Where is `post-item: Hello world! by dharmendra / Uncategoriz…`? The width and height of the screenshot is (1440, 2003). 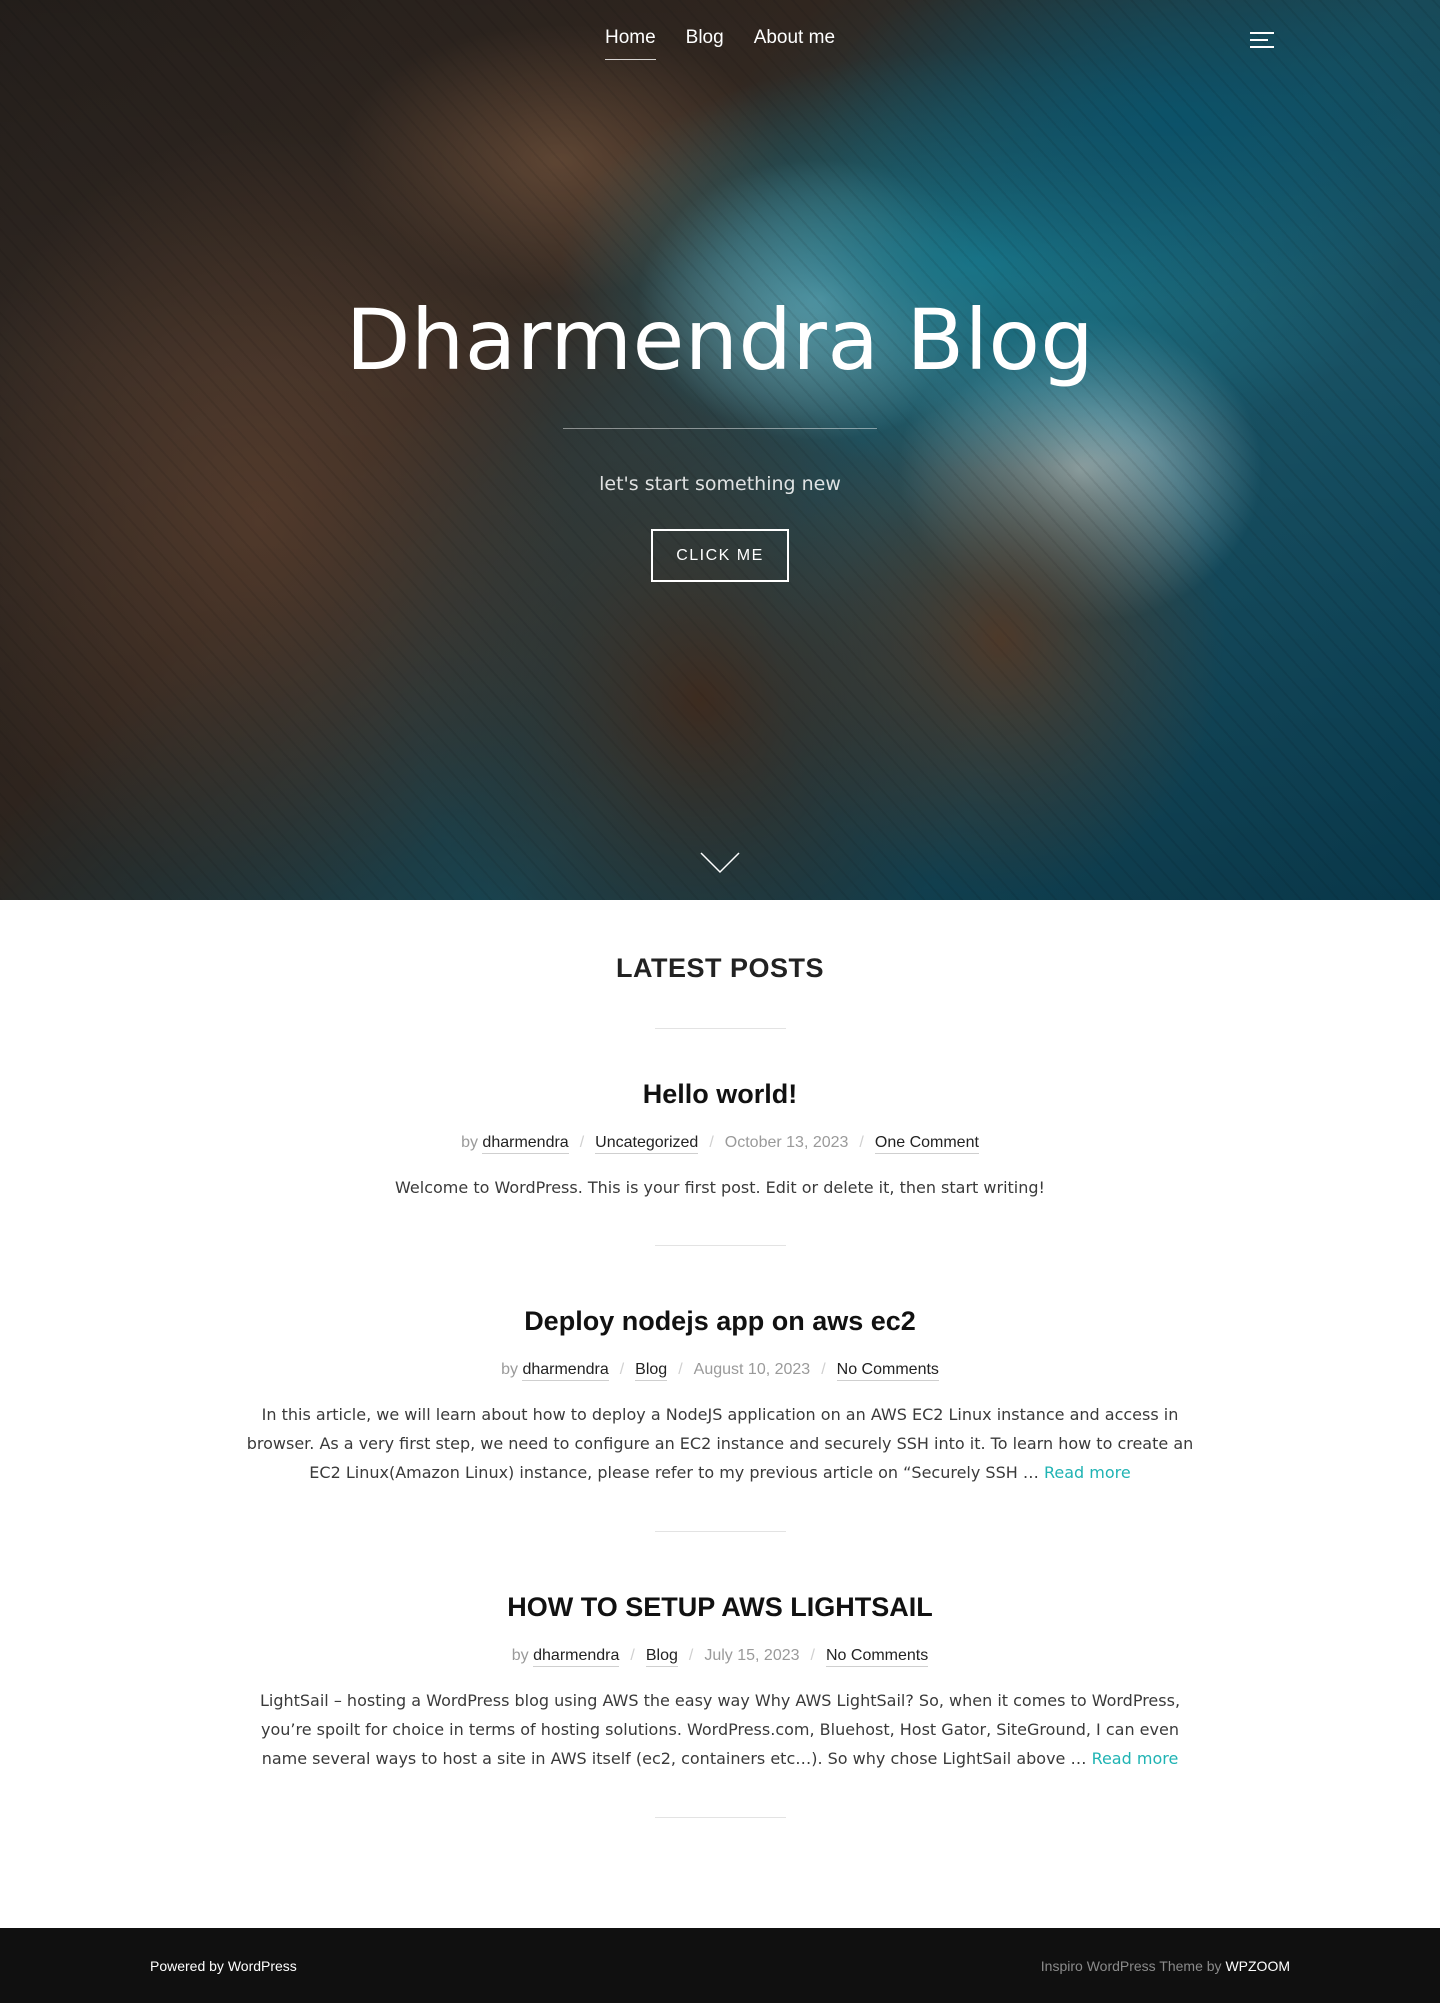
post-item: Hello world! by dharmendra / Uncategoriz… is located at coordinates (720, 1140).